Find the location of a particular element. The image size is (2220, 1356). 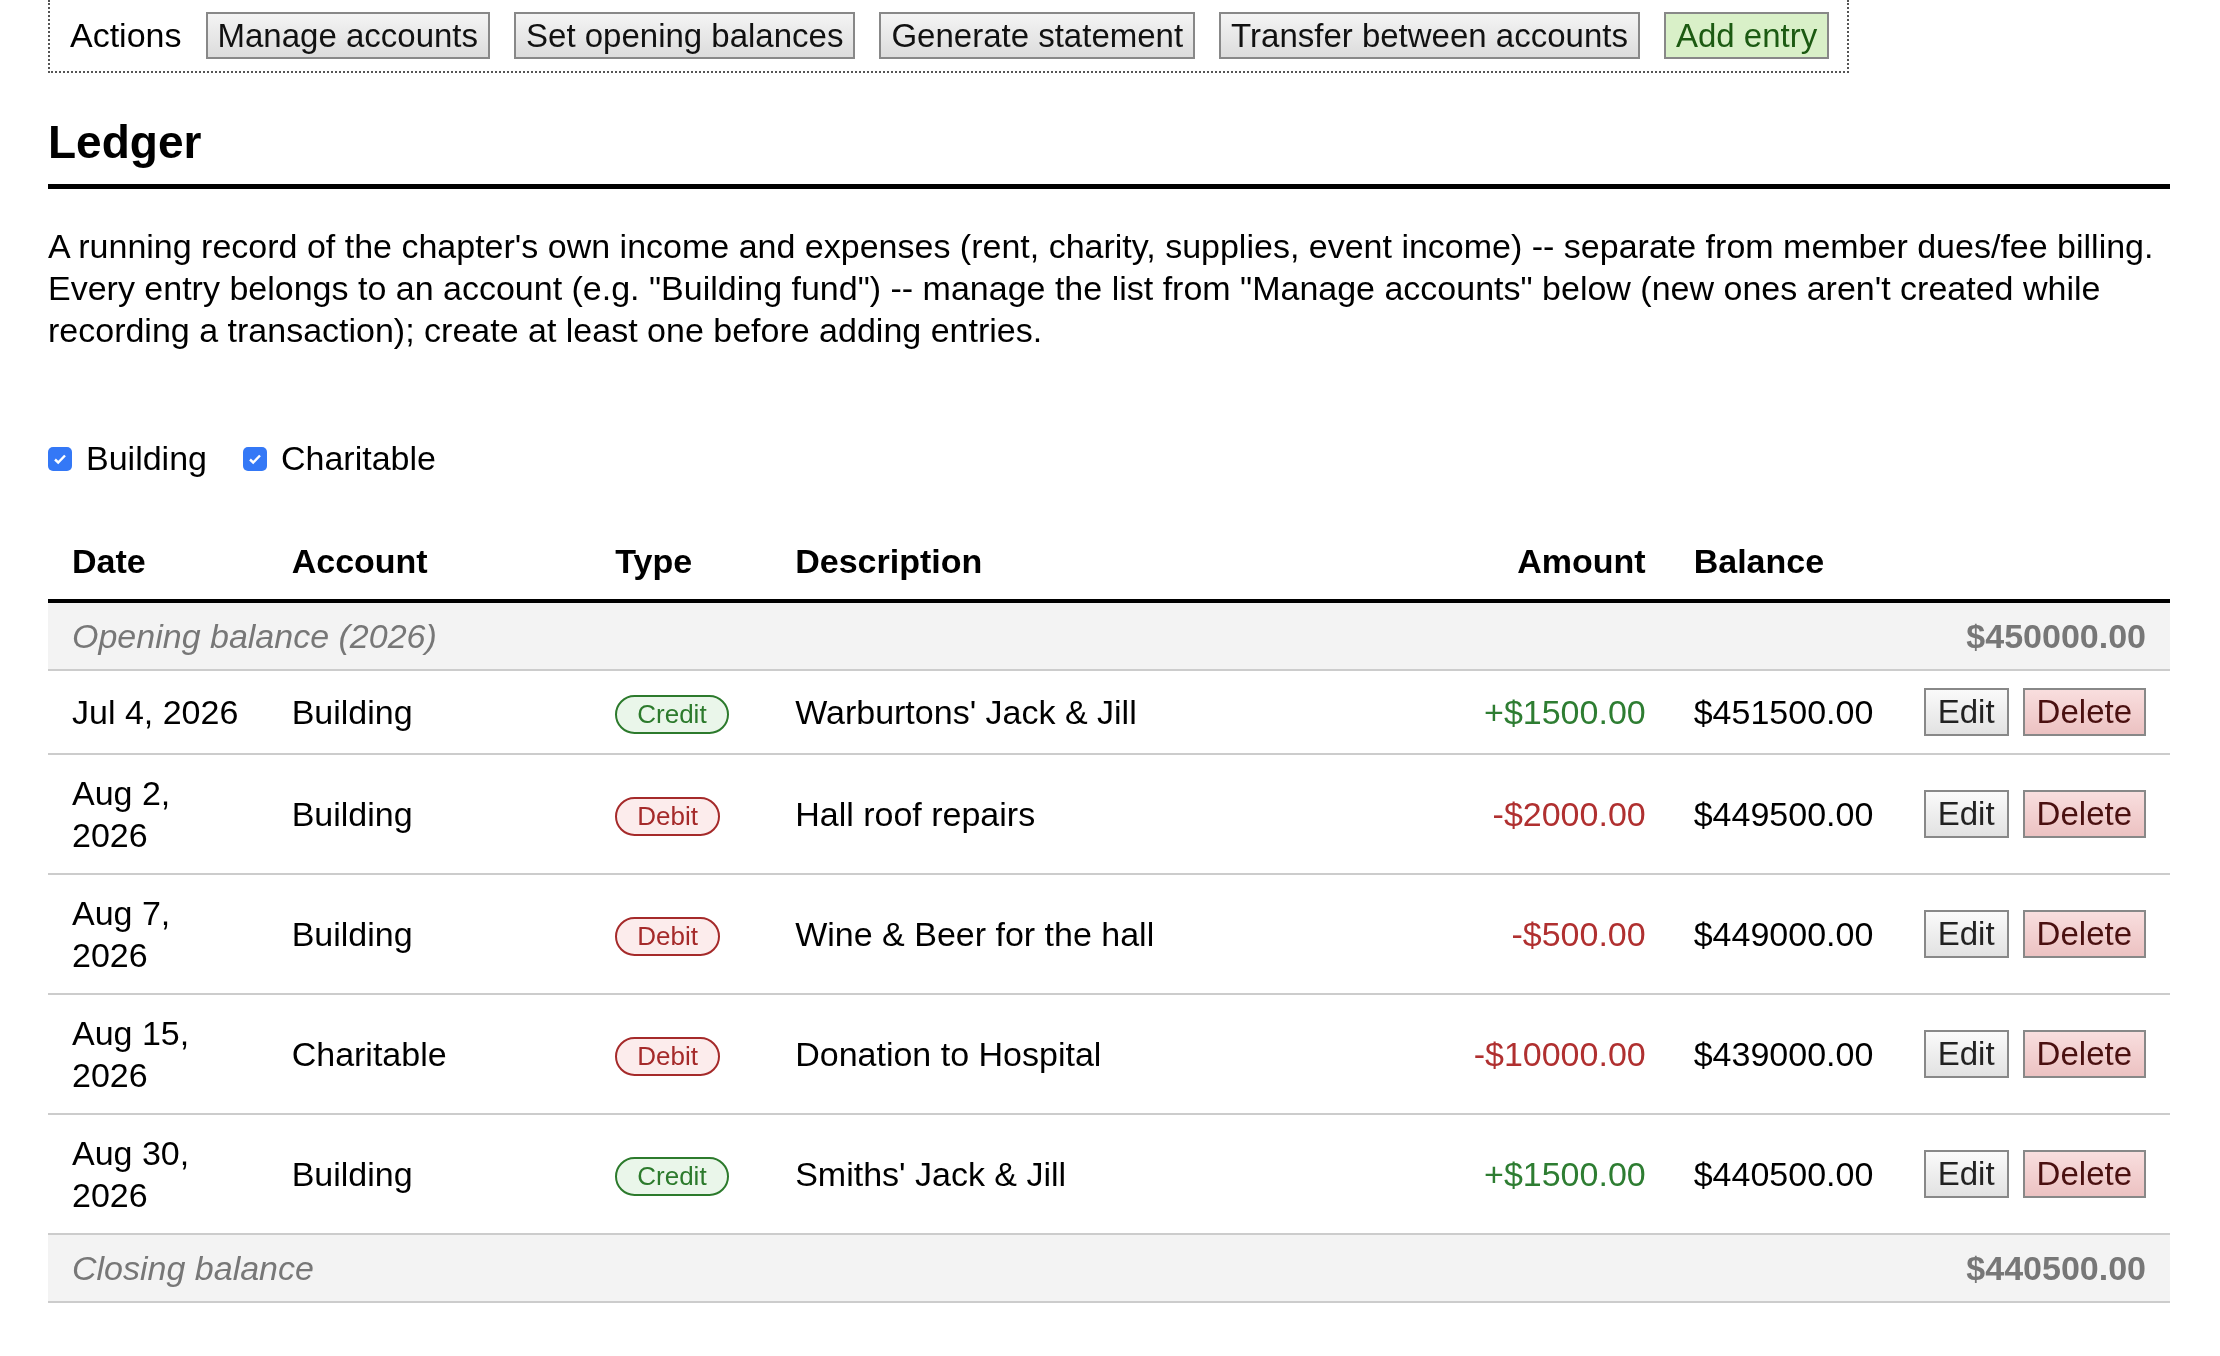

page-heading: Ledger is located at coordinates (1109, 152).